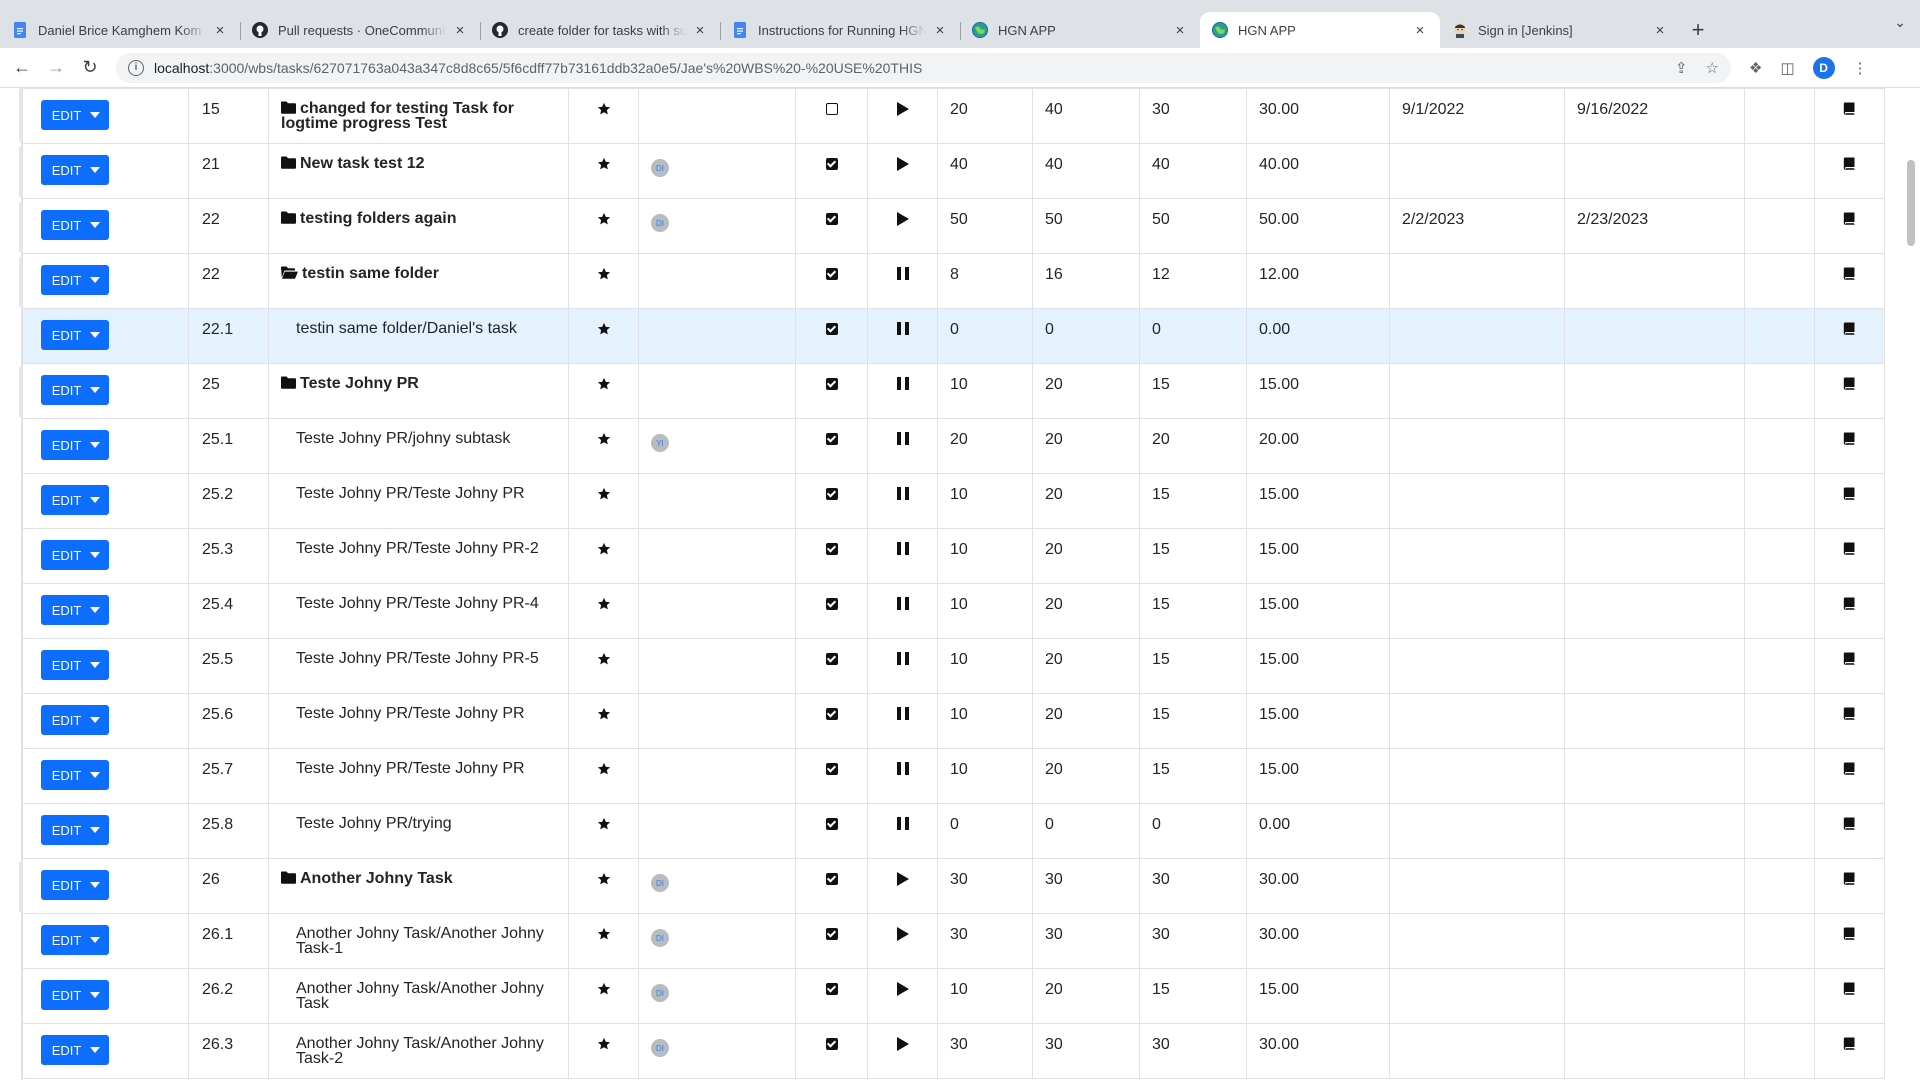  I want to click on table-row: EDIT 22 testin same folder 8 16 12 12.00, so click(952, 281).